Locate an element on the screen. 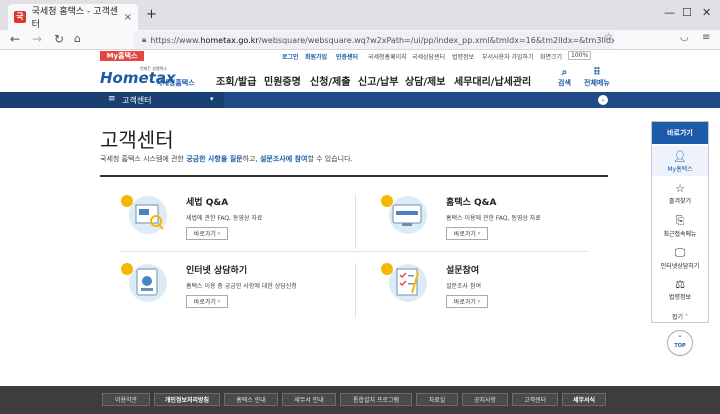  tab-close-icon: × is located at coordinates (128, 17).